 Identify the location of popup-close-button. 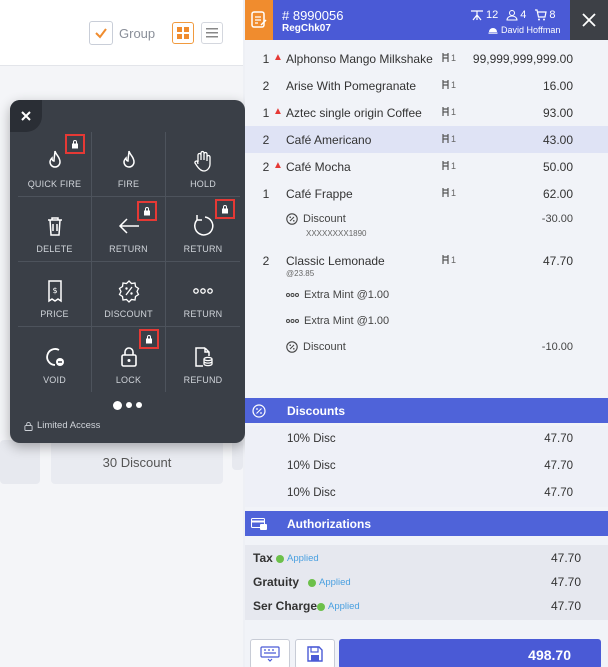
(26, 116).